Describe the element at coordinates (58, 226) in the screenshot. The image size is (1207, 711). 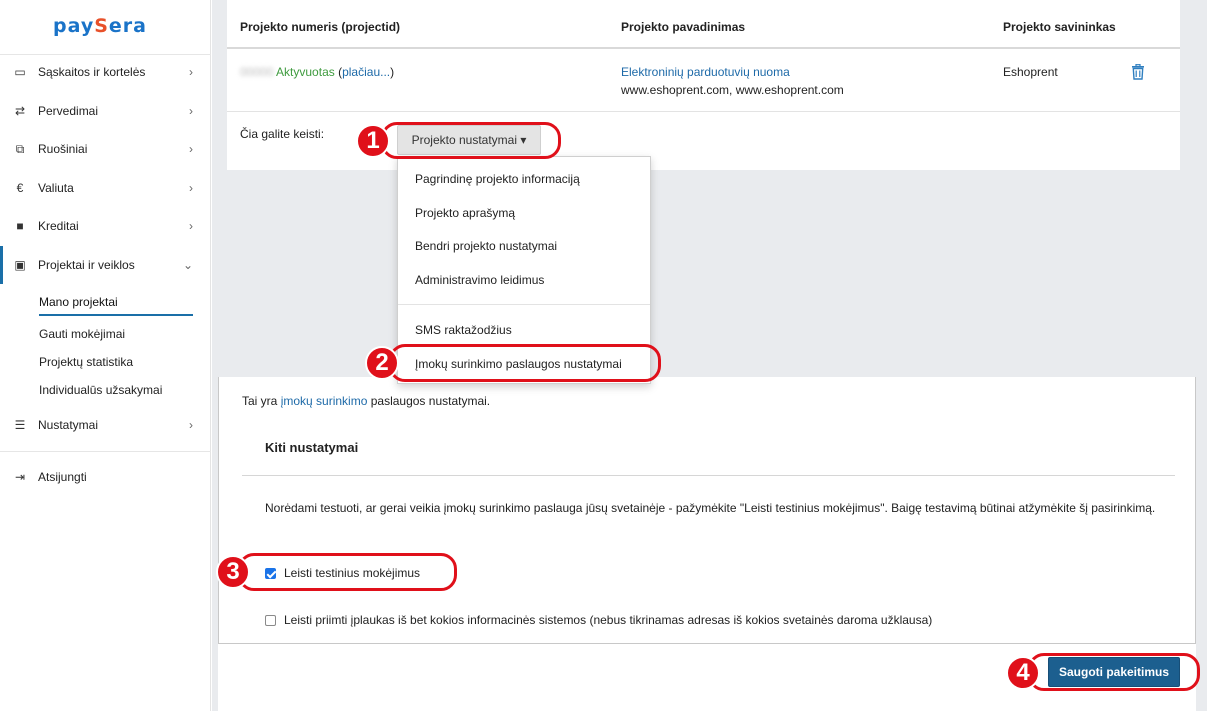
I see `sidebar-item-label: Kreditai` at that location.